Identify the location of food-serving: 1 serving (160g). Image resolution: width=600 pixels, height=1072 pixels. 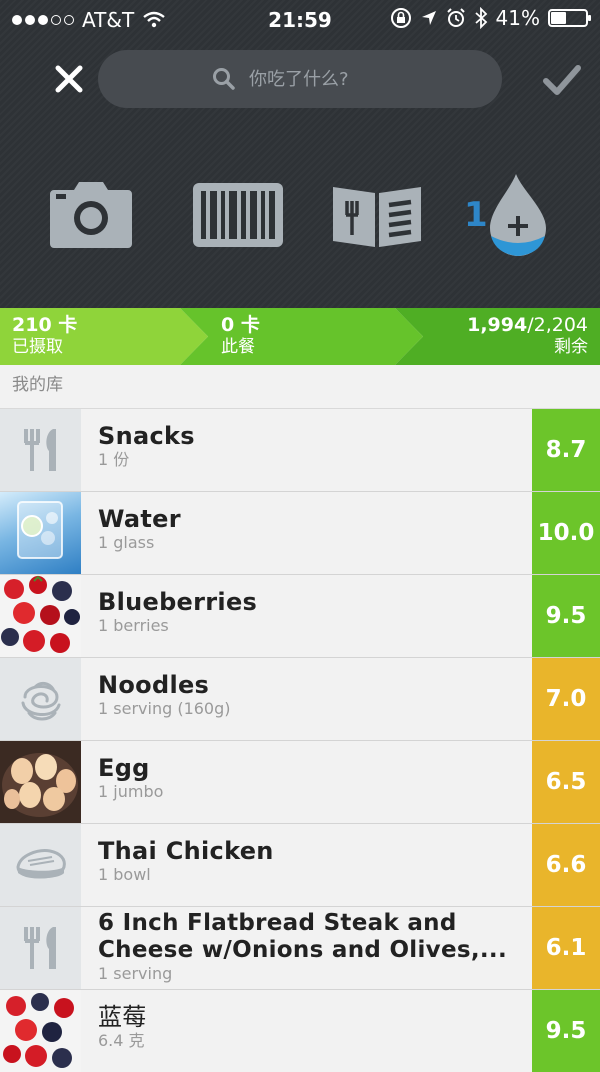
(164, 708).